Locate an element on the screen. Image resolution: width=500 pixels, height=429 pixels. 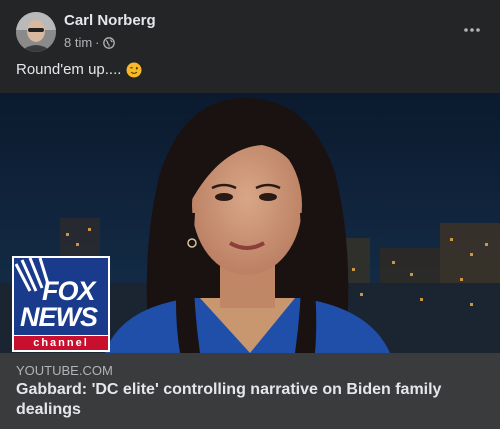
post-time: 8 tim is located at coordinates (78, 42).